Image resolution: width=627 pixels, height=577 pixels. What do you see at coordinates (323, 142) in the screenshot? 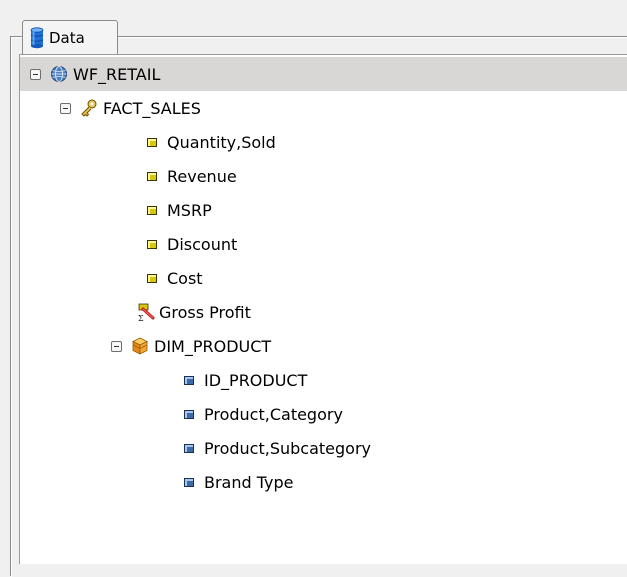
I see `tree-node-measure: Quantity,Sold` at bounding box center [323, 142].